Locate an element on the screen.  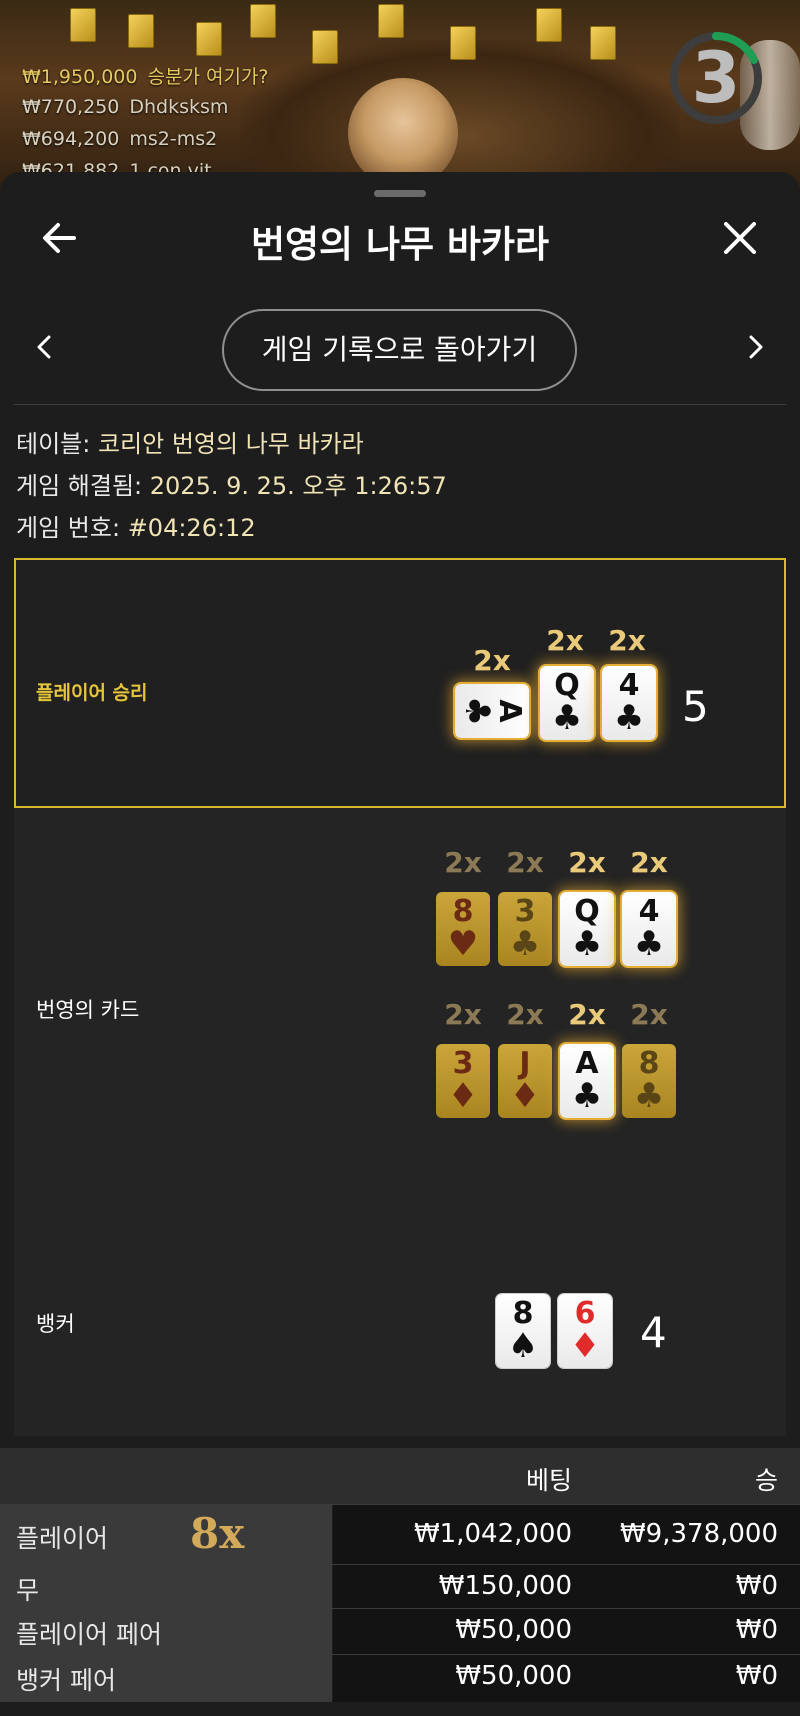
leaderboard-entry: ₩770,250 Dhdksksm is located at coordinates (125, 107).